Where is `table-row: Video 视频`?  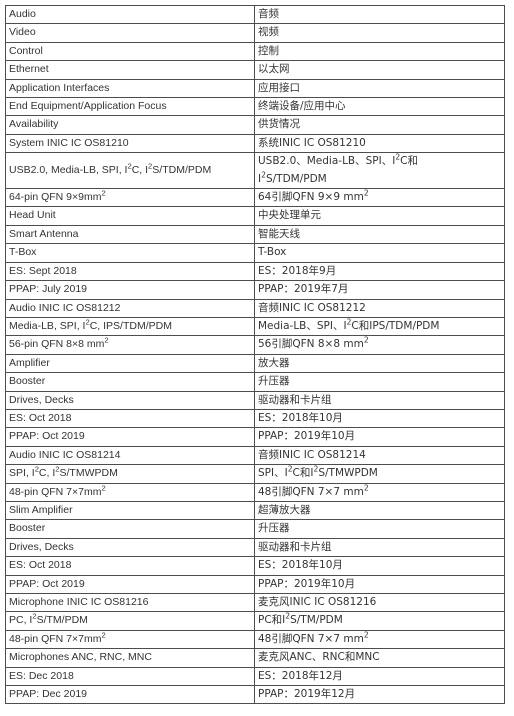
table-row: Video 视频 is located at coordinates (255, 33).